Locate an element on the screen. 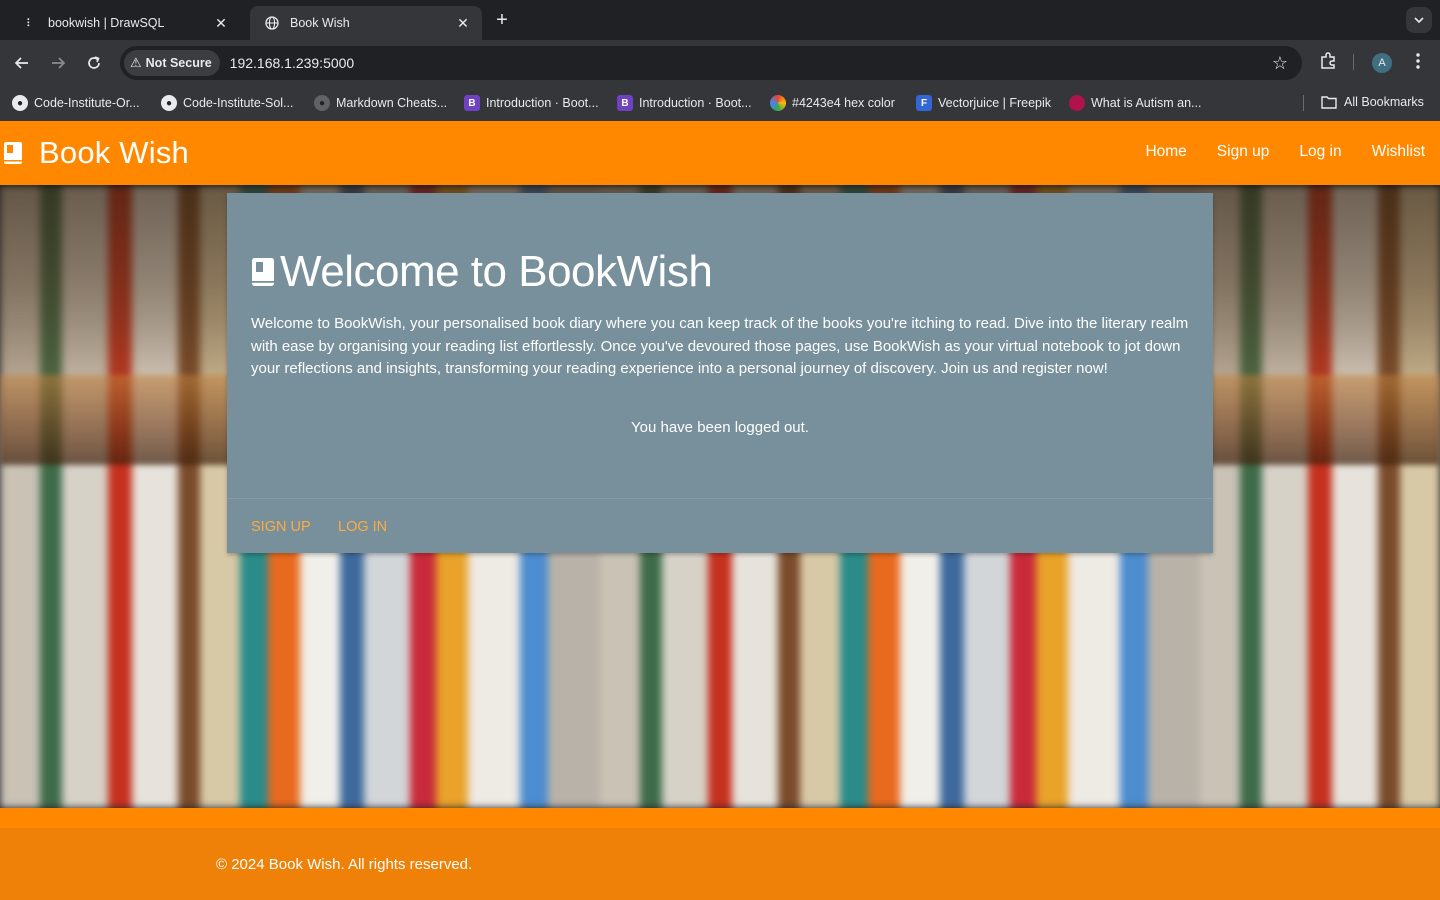  site-footer: © 2024 Book Wish. All rights reserved. is located at coordinates (720, 854).